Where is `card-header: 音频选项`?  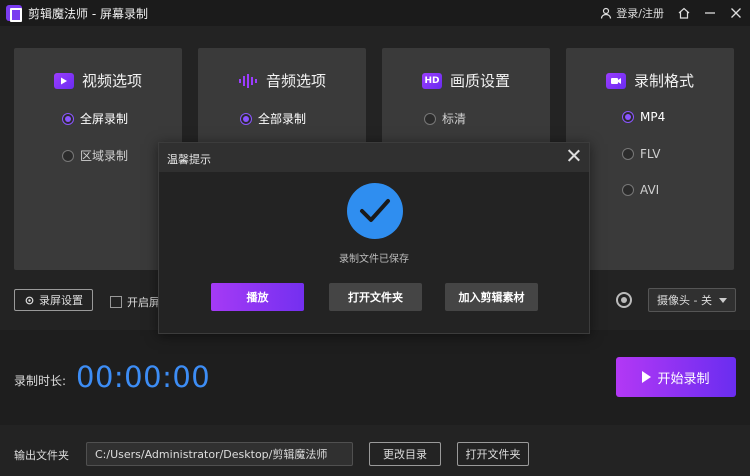
card-header: 音频选项 is located at coordinates (282, 80).